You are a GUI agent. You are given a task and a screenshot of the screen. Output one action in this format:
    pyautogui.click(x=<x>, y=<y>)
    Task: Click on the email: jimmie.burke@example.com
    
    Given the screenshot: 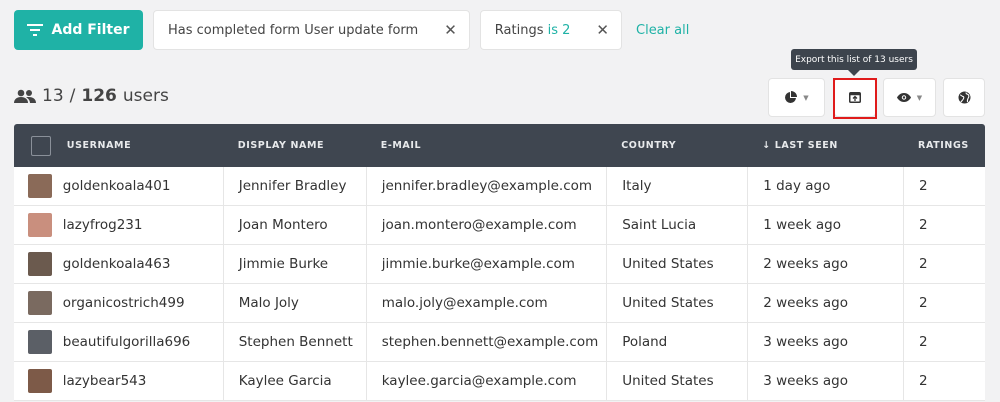 What is the action you would take?
    pyautogui.click(x=485, y=264)
    